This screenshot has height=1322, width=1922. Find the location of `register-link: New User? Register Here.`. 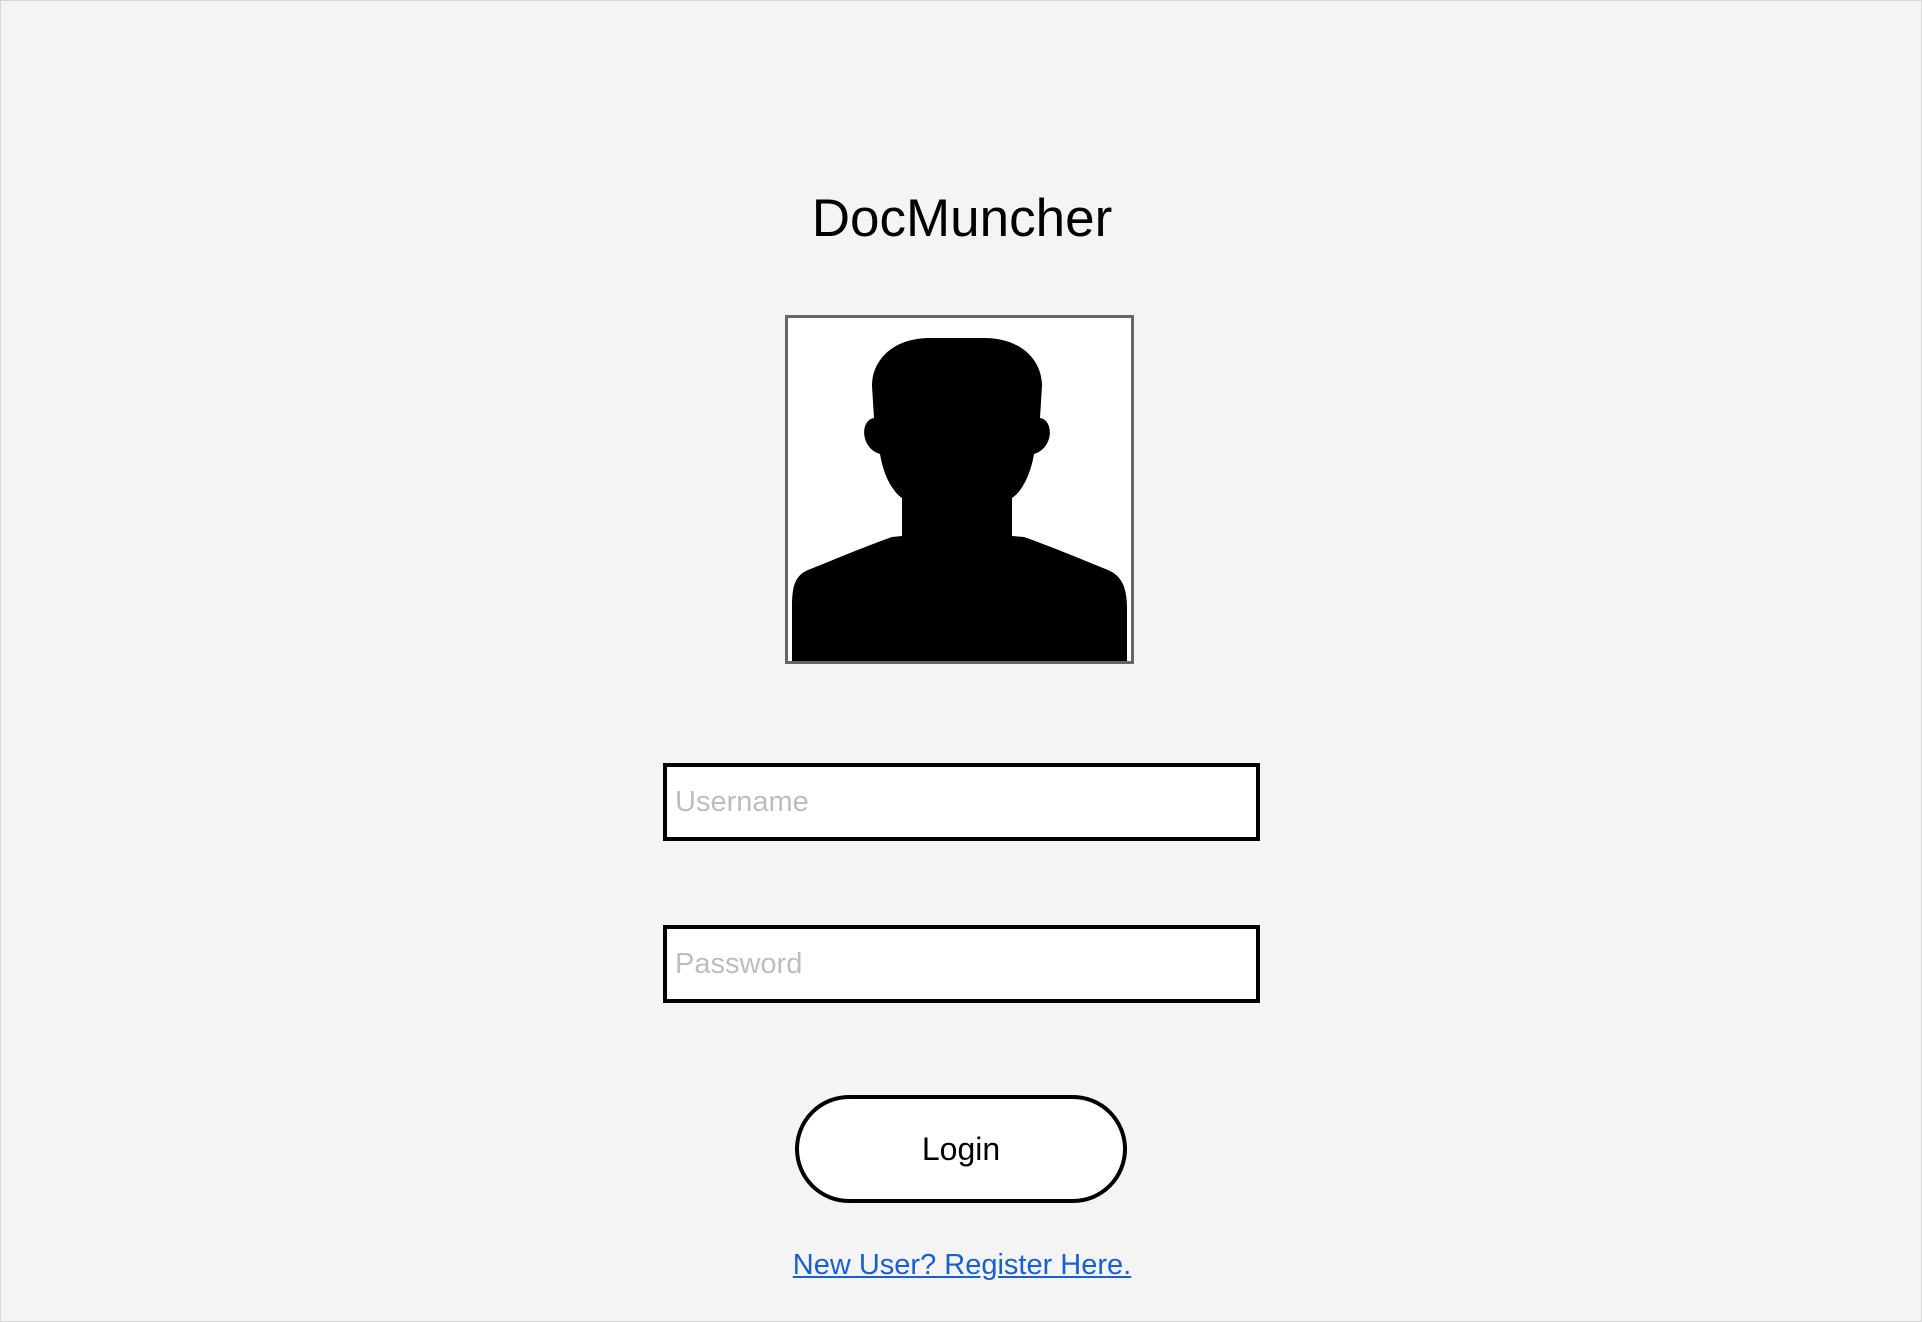

register-link: New User? Register Here. is located at coordinates (962, 1265).